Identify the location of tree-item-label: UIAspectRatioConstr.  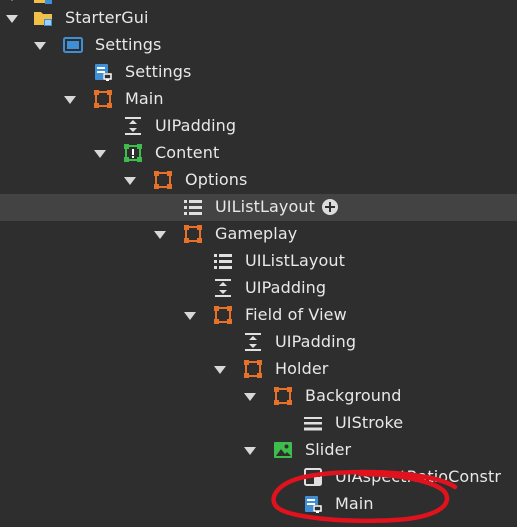
(418, 476).